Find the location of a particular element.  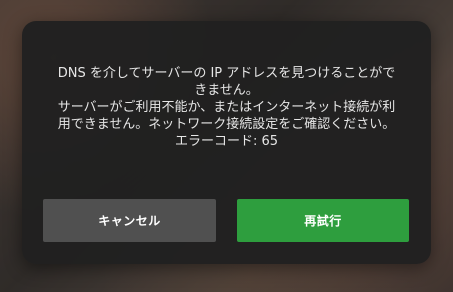

error-message-line: きません。 is located at coordinates (226, 90).